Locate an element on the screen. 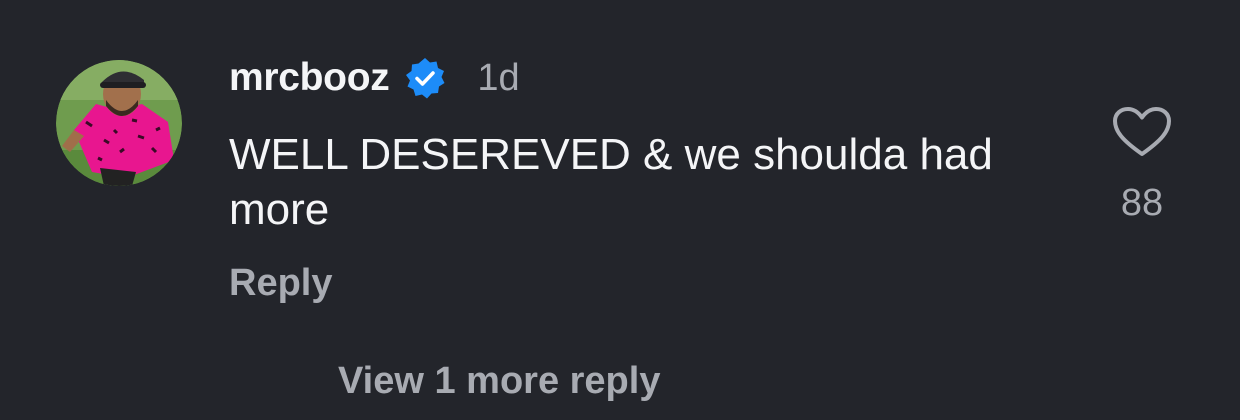 This screenshot has width=1240, height=420. view-more-replies-button: View 1 more reply is located at coordinates (499, 381).